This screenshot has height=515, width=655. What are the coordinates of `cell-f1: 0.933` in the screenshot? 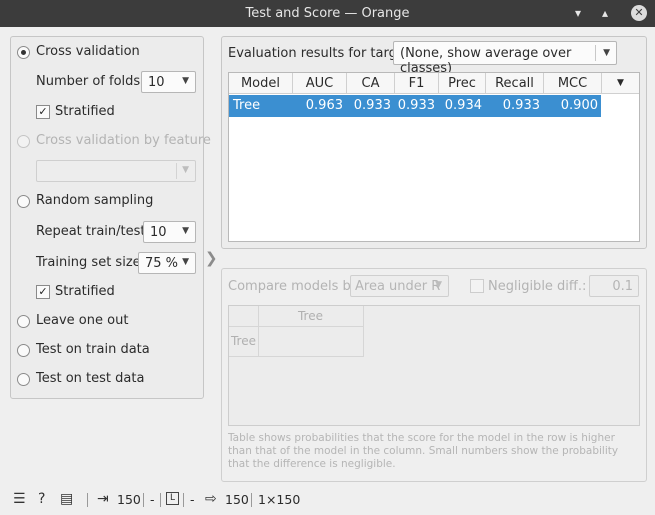 It's located at (416, 105).